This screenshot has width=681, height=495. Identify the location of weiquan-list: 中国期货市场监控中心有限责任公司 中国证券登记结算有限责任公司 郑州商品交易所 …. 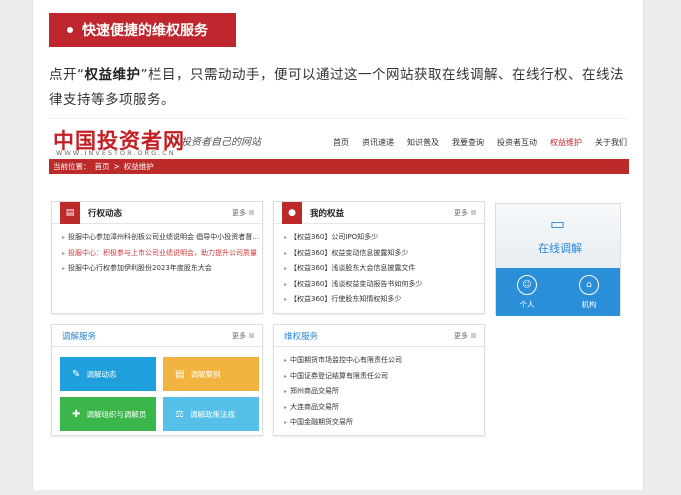
(379, 389).